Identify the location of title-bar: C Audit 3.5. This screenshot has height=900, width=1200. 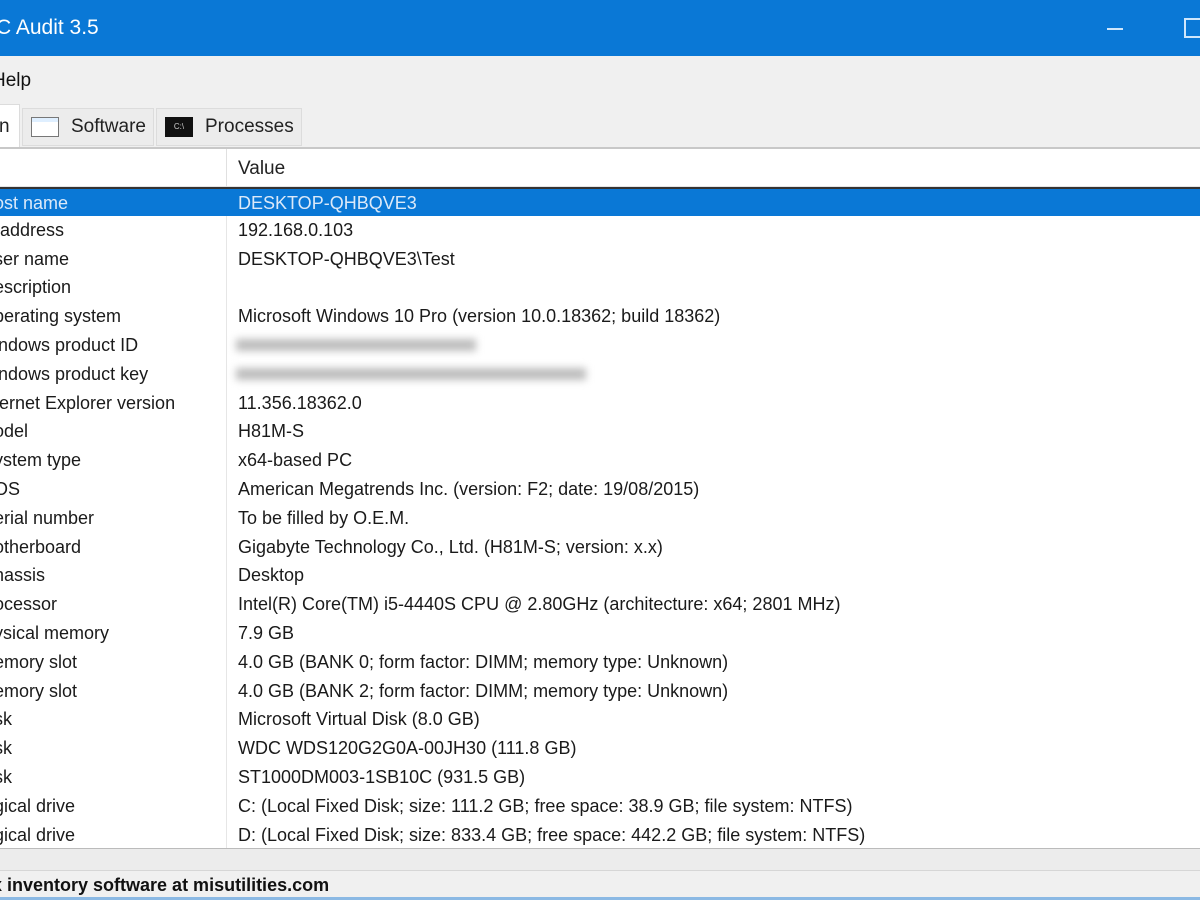
(600, 28).